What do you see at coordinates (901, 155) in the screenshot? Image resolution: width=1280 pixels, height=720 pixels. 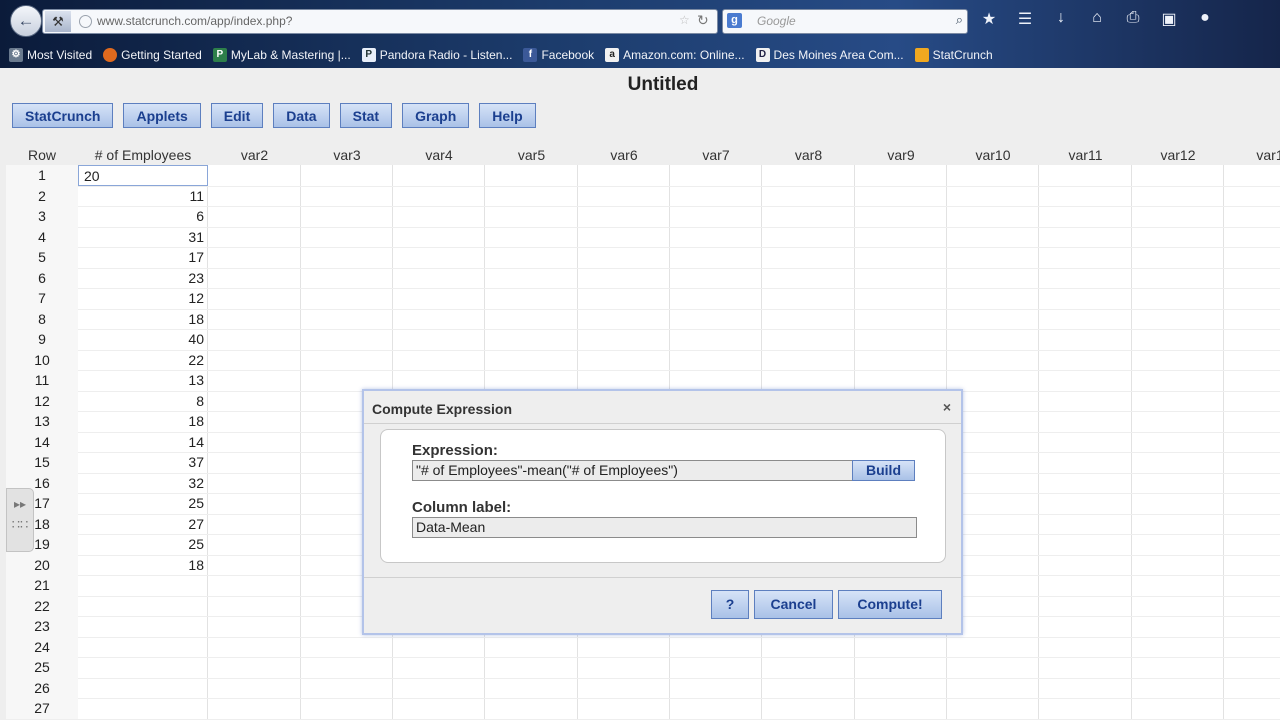 I see `column-header: var9` at bounding box center [901, 155].